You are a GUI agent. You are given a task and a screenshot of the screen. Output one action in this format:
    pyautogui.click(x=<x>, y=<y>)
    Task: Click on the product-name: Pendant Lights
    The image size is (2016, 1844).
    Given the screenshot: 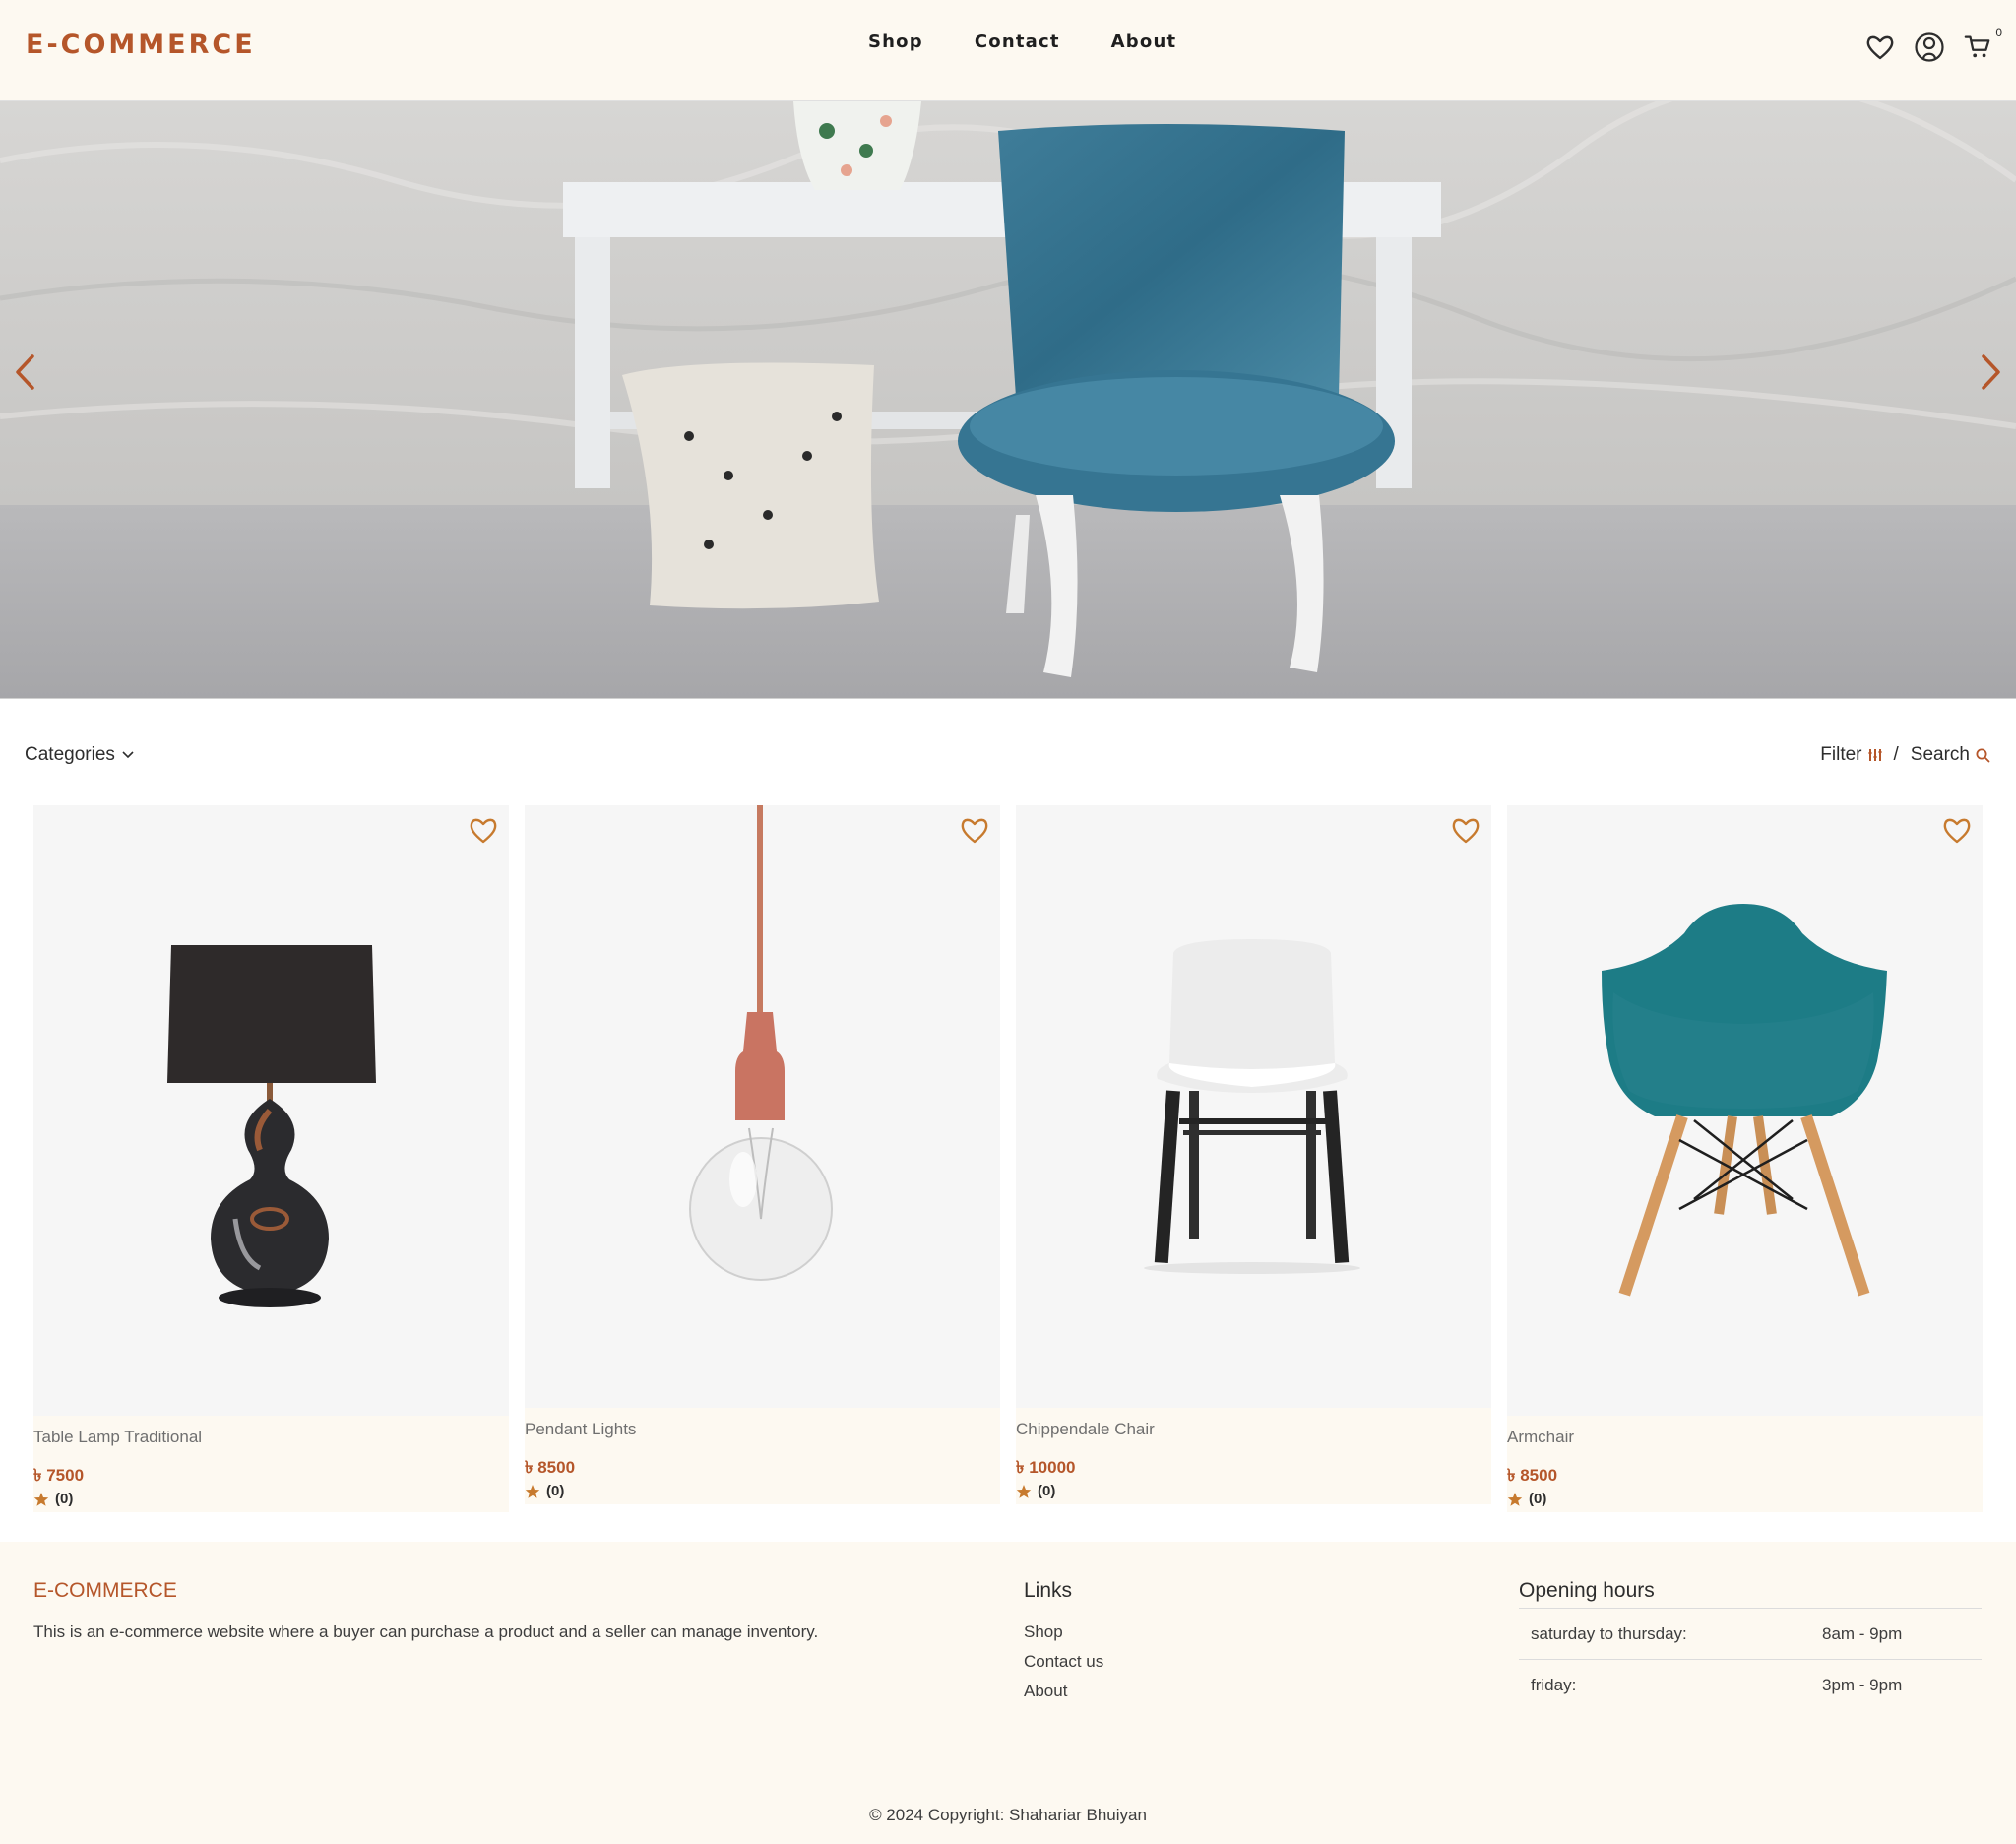 What is the action you would take?
    pyautogui.click(x=580, y=1429)
    